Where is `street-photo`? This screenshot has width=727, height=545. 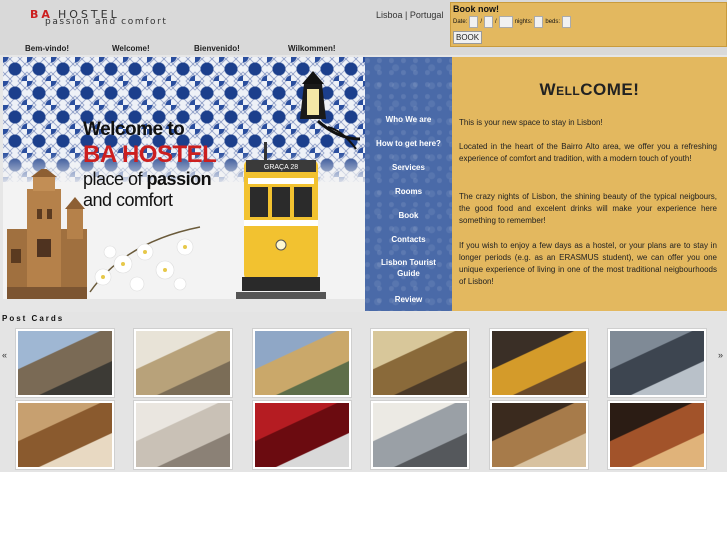 street-photo is located at coordinates (183, 363).